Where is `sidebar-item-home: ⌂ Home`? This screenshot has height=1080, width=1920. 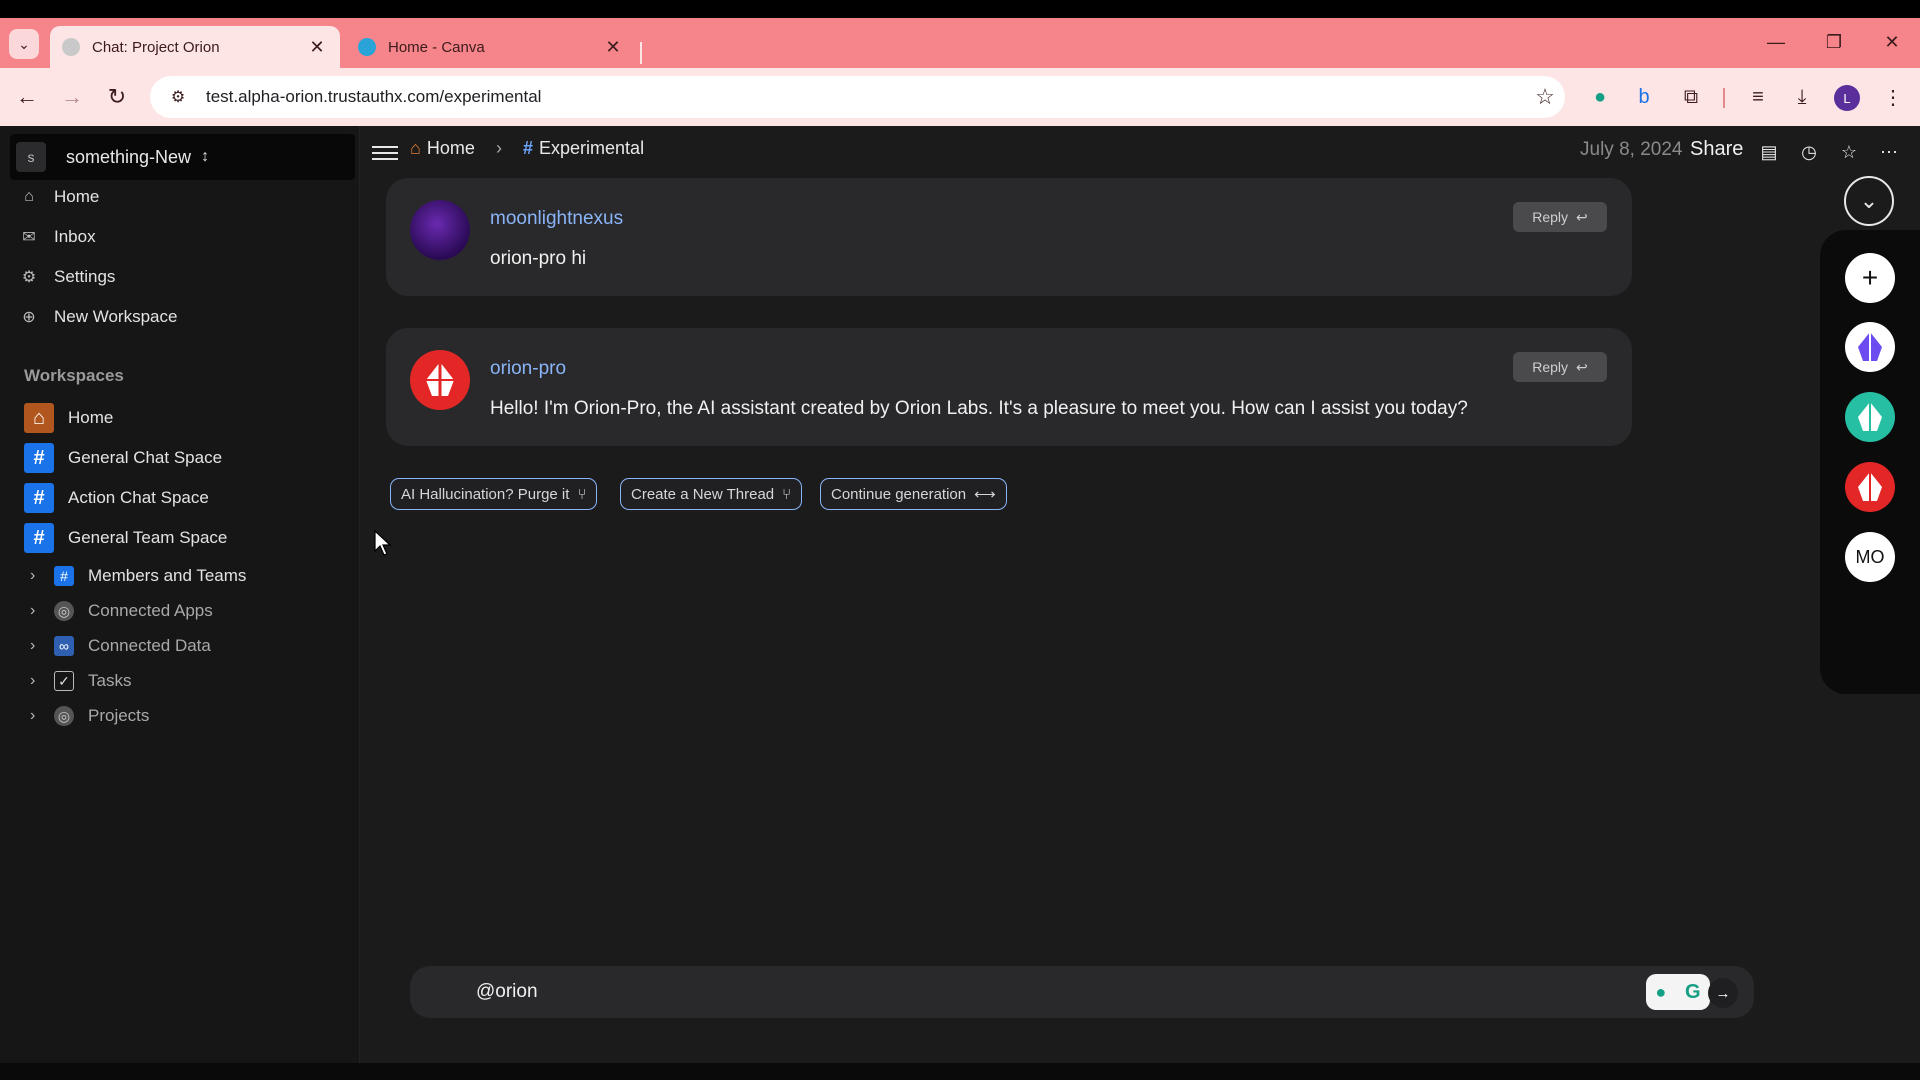
sidebar-item-home: ⌂ Home is located at coordinates (58, 197).